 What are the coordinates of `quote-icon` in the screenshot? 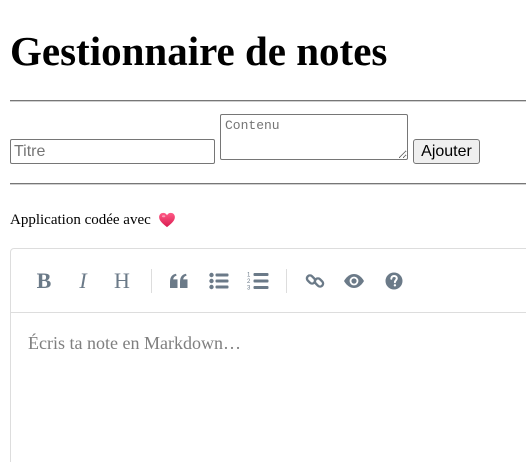 It's located at (179, 281).